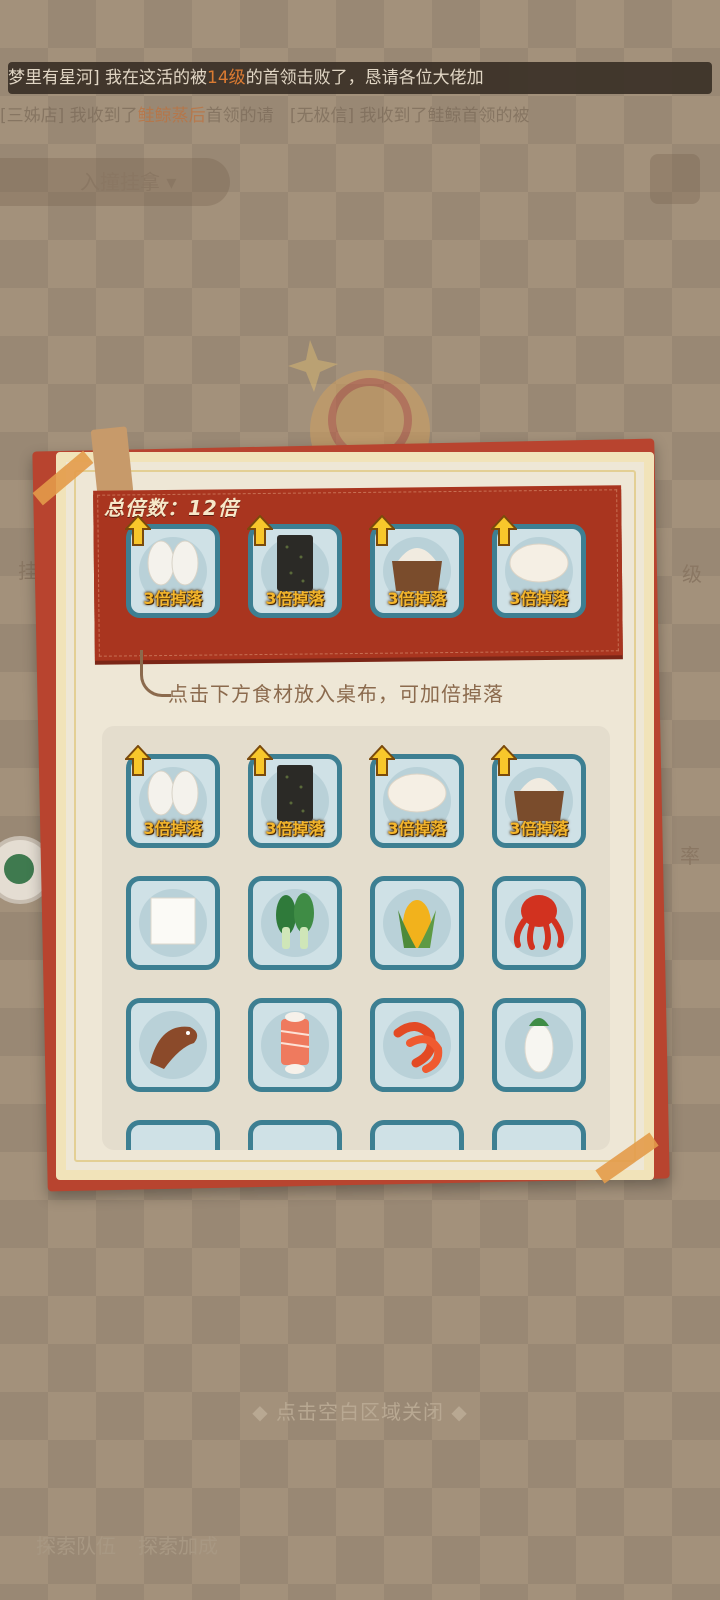 The width and height of the screenshot is (720, 1600). What do you see at coordinates (360, 78) in the screenshot?
I see `announcement-ticker: 梦里有星河] 我在这活的被14级的首领击败了，恳请各位大佬加` at bounding box center [360, 78].